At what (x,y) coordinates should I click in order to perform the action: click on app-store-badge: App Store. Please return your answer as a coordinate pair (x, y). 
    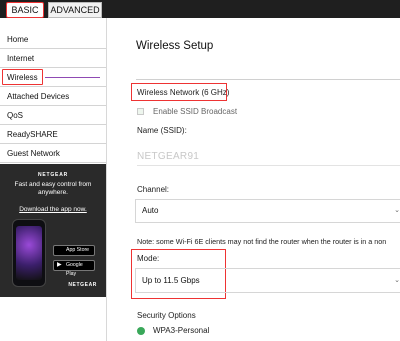
    Looking at the image, I should click on (74, 250).